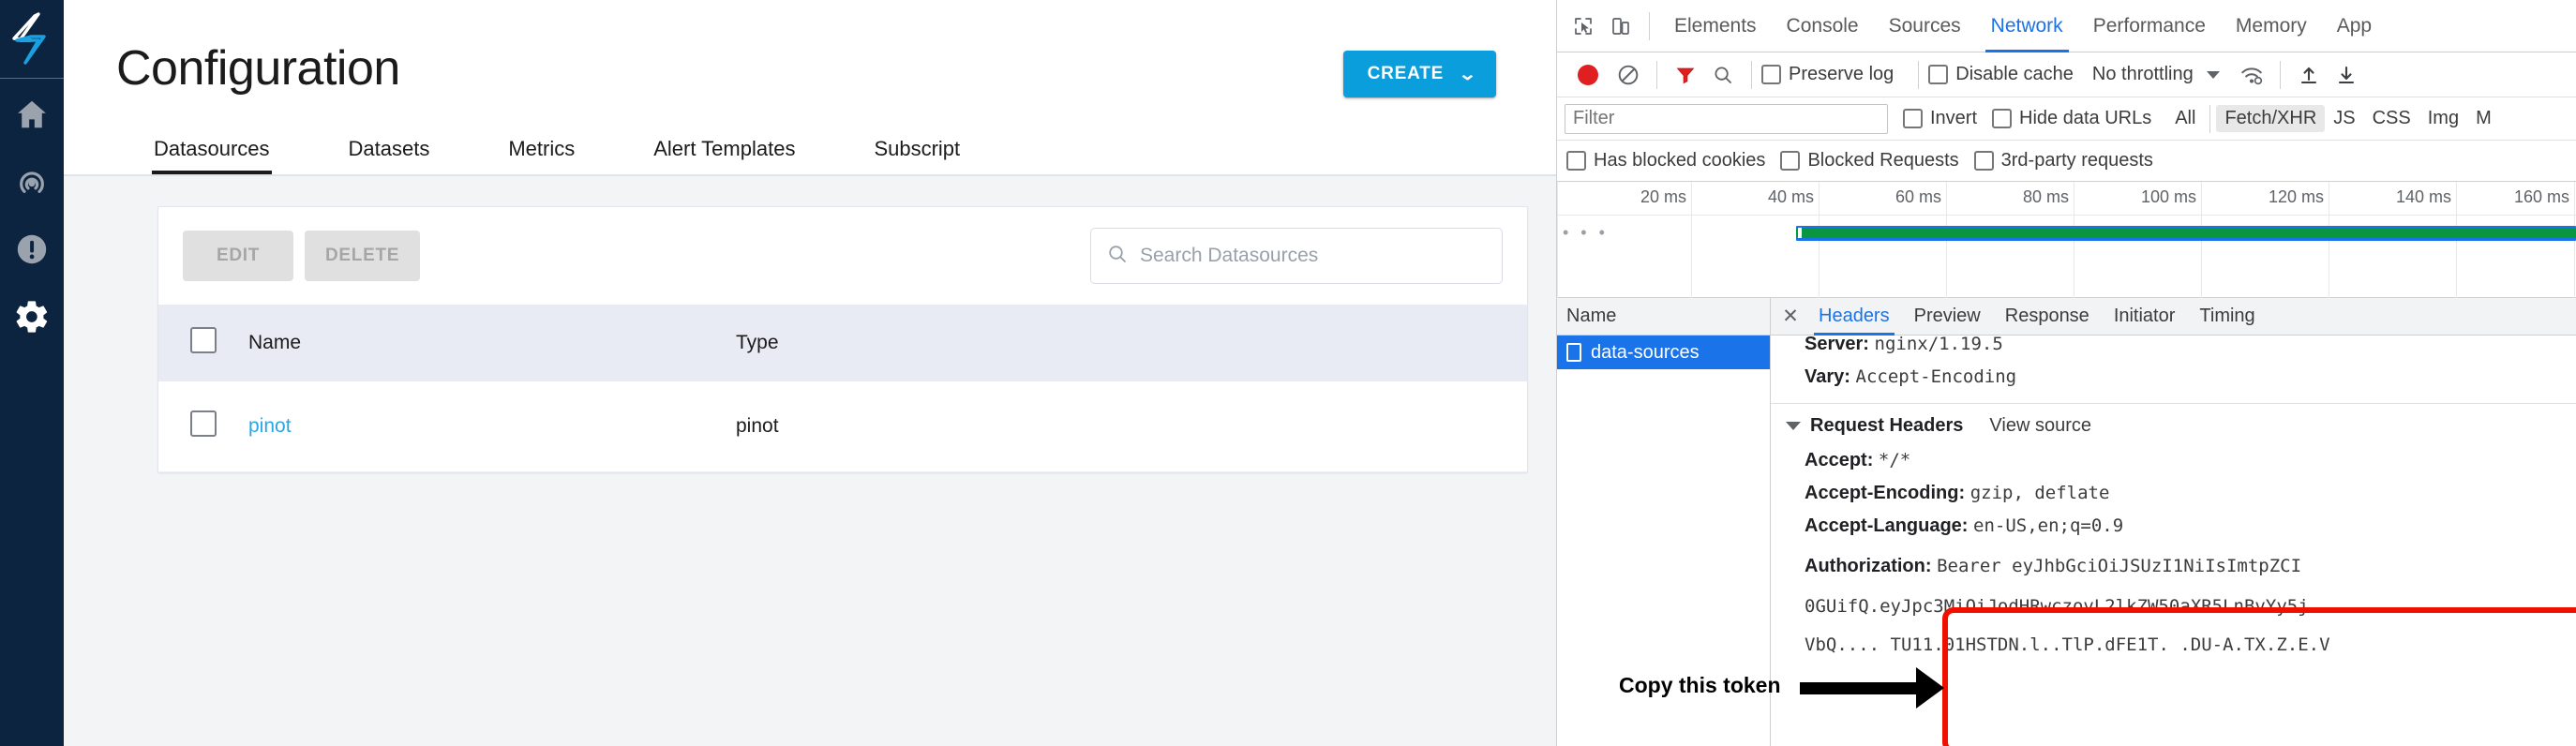 The image size is (2576, 746). What do you see at coordinates (390, 155) in the screenshot?
I see `tab-datasets: Datasets` at bounding box center [390, 155].